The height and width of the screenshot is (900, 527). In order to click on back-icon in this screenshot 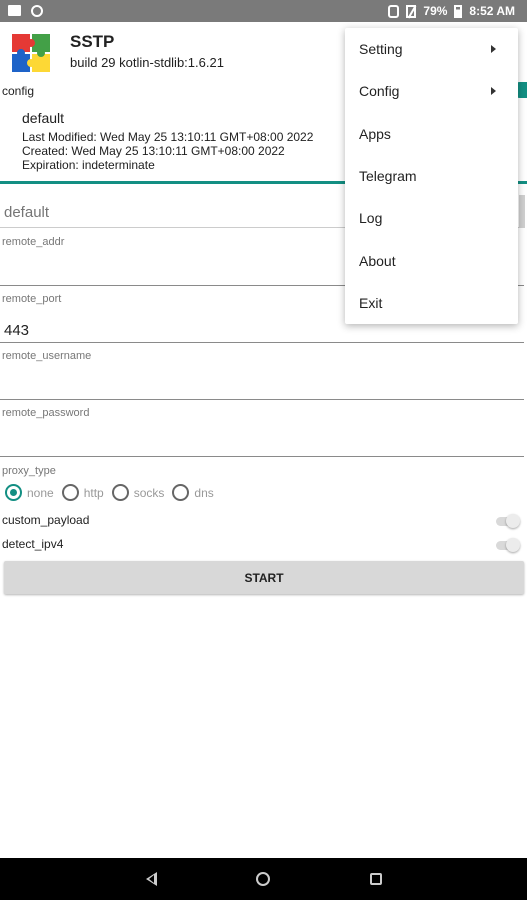, I will do `click(151, 879)`.